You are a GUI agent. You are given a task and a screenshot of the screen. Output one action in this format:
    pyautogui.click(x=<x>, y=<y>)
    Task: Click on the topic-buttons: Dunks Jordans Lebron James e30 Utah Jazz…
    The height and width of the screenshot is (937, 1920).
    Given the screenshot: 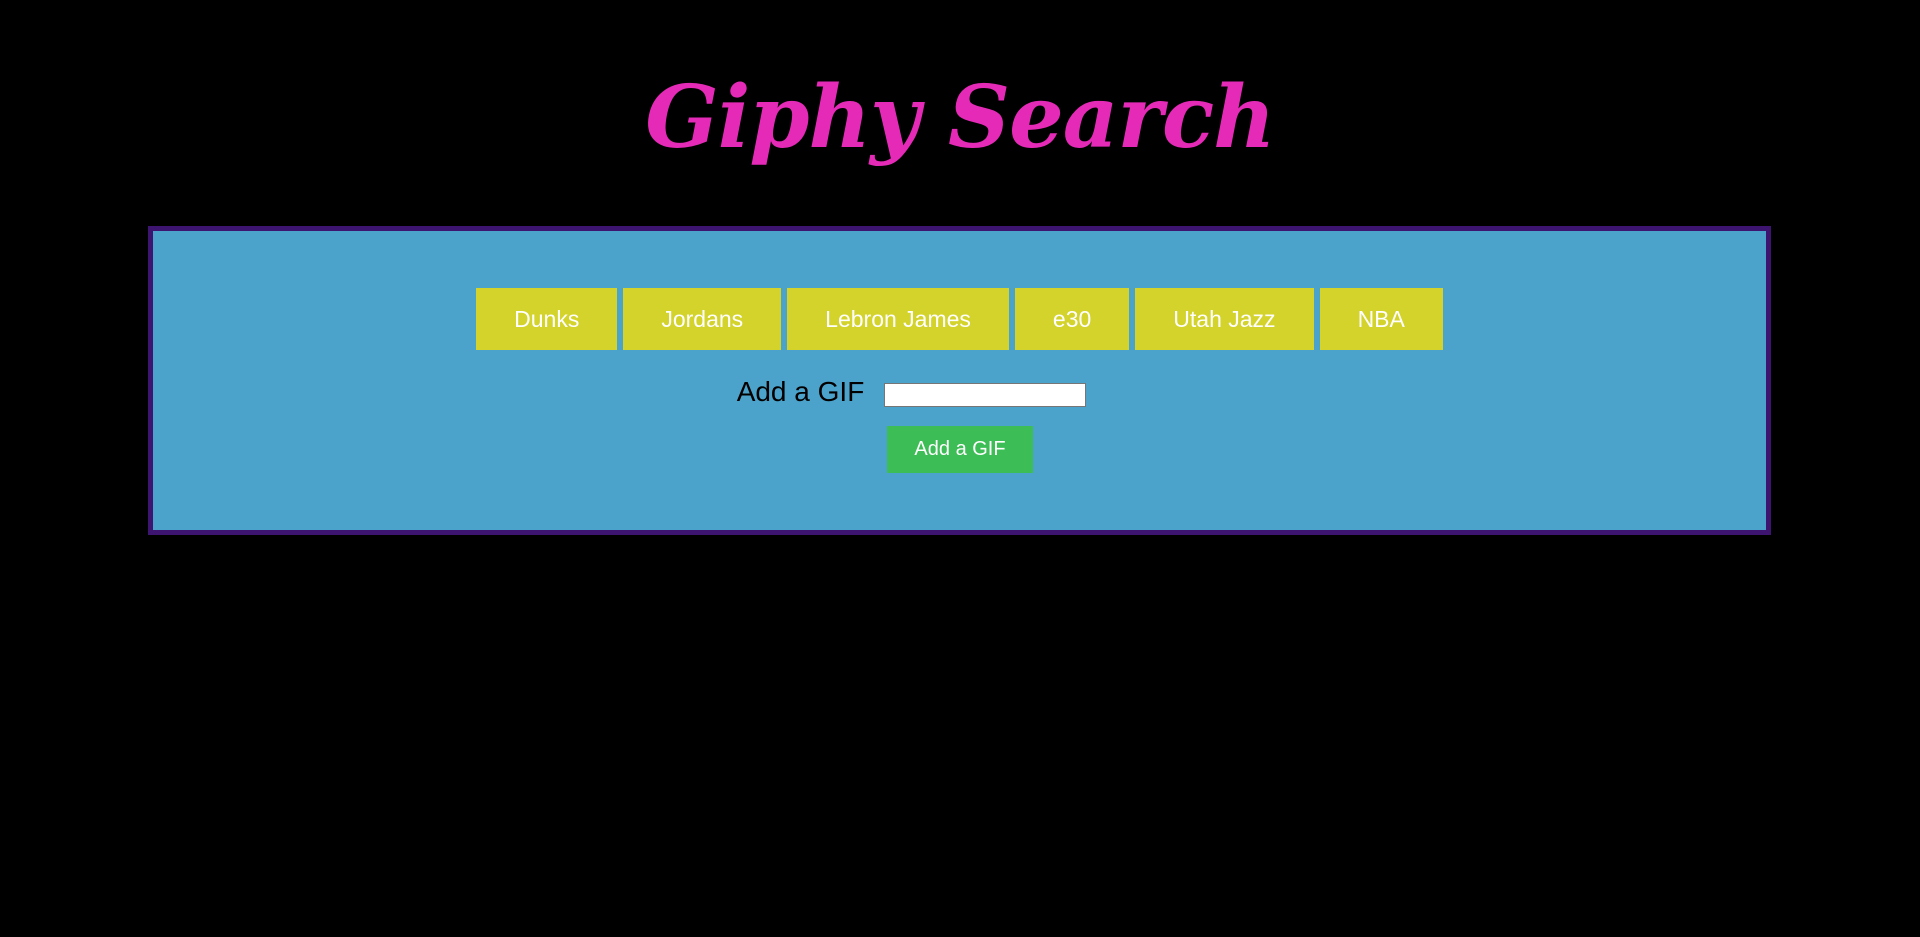 What is the action you would take?
    pyautogui.click(x=959, y=319)
    